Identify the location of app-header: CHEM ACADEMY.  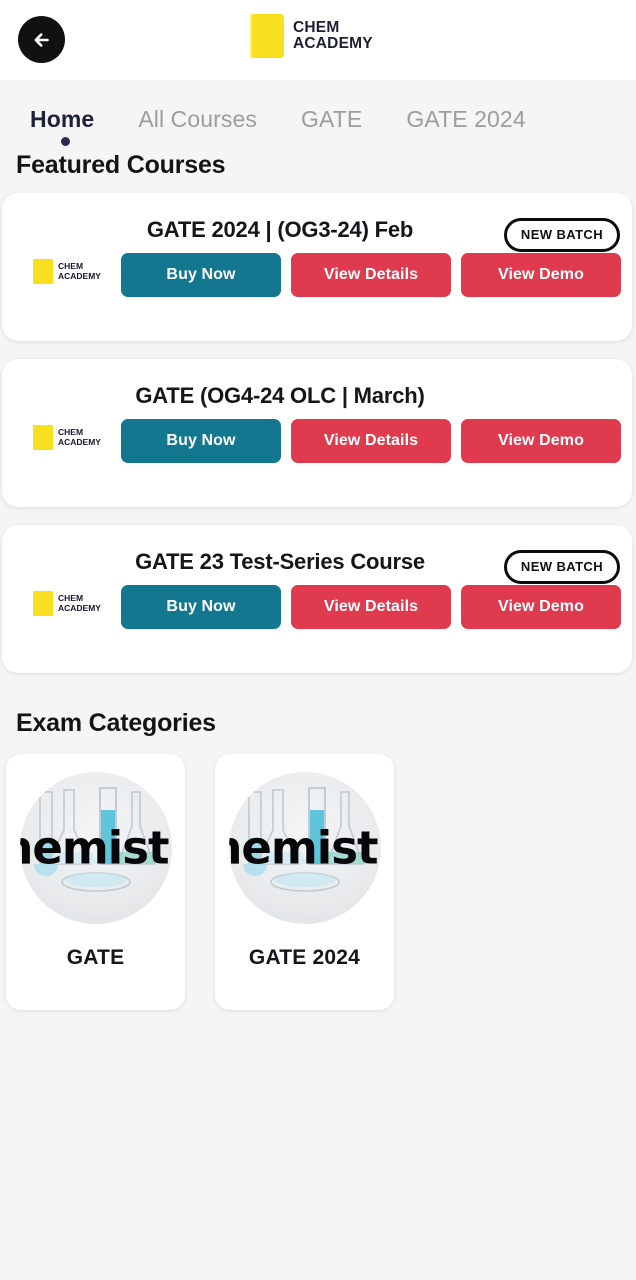
(318, 40).